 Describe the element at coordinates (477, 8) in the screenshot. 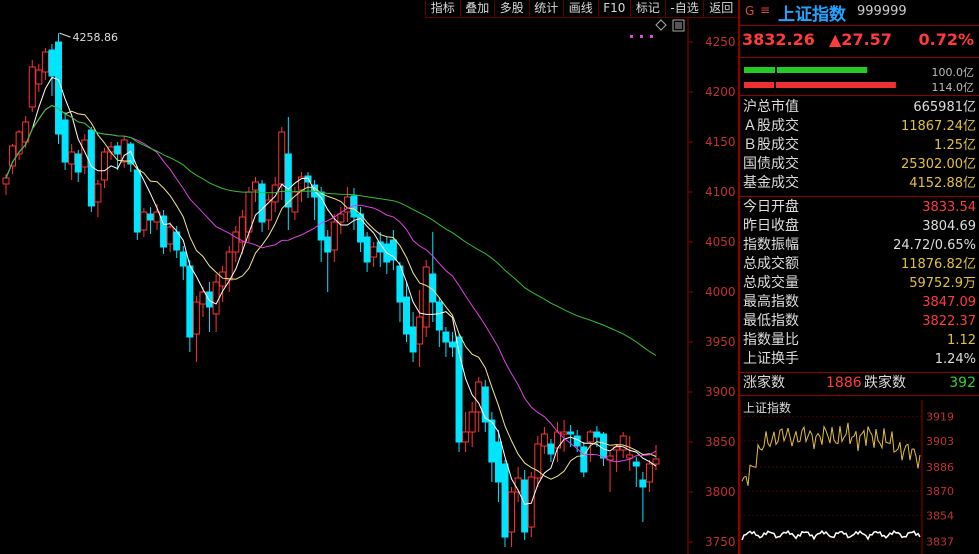

I see `toolbar-btn-1: 叠加` at that location.